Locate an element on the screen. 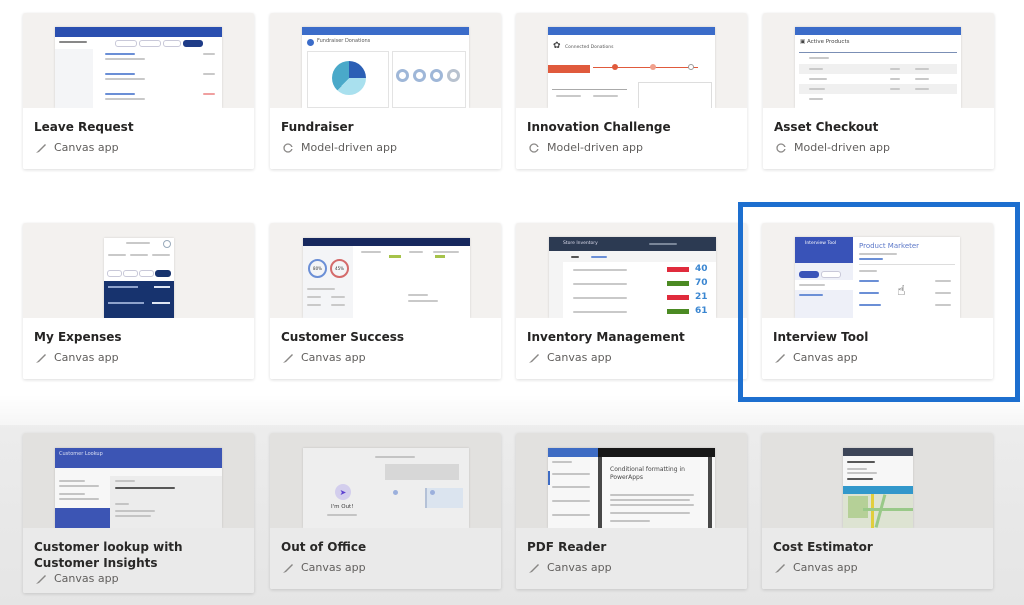 This screenshot has width=1024, height=605. preview-heading: I'm Out! is located at coordinates (342, 507).